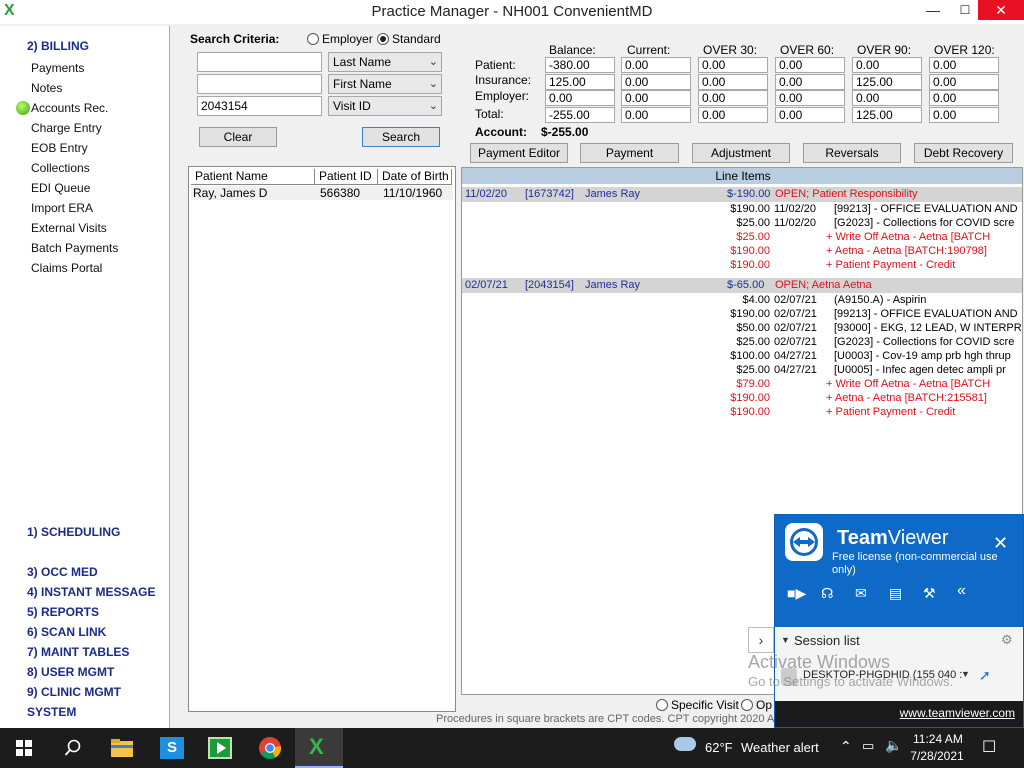 This screenshot has width=1024, height=768. What do you see at coordinates (1001, 10) in the screenshot?
I see `close-button: ✕` at bounding box center [1001, 10].